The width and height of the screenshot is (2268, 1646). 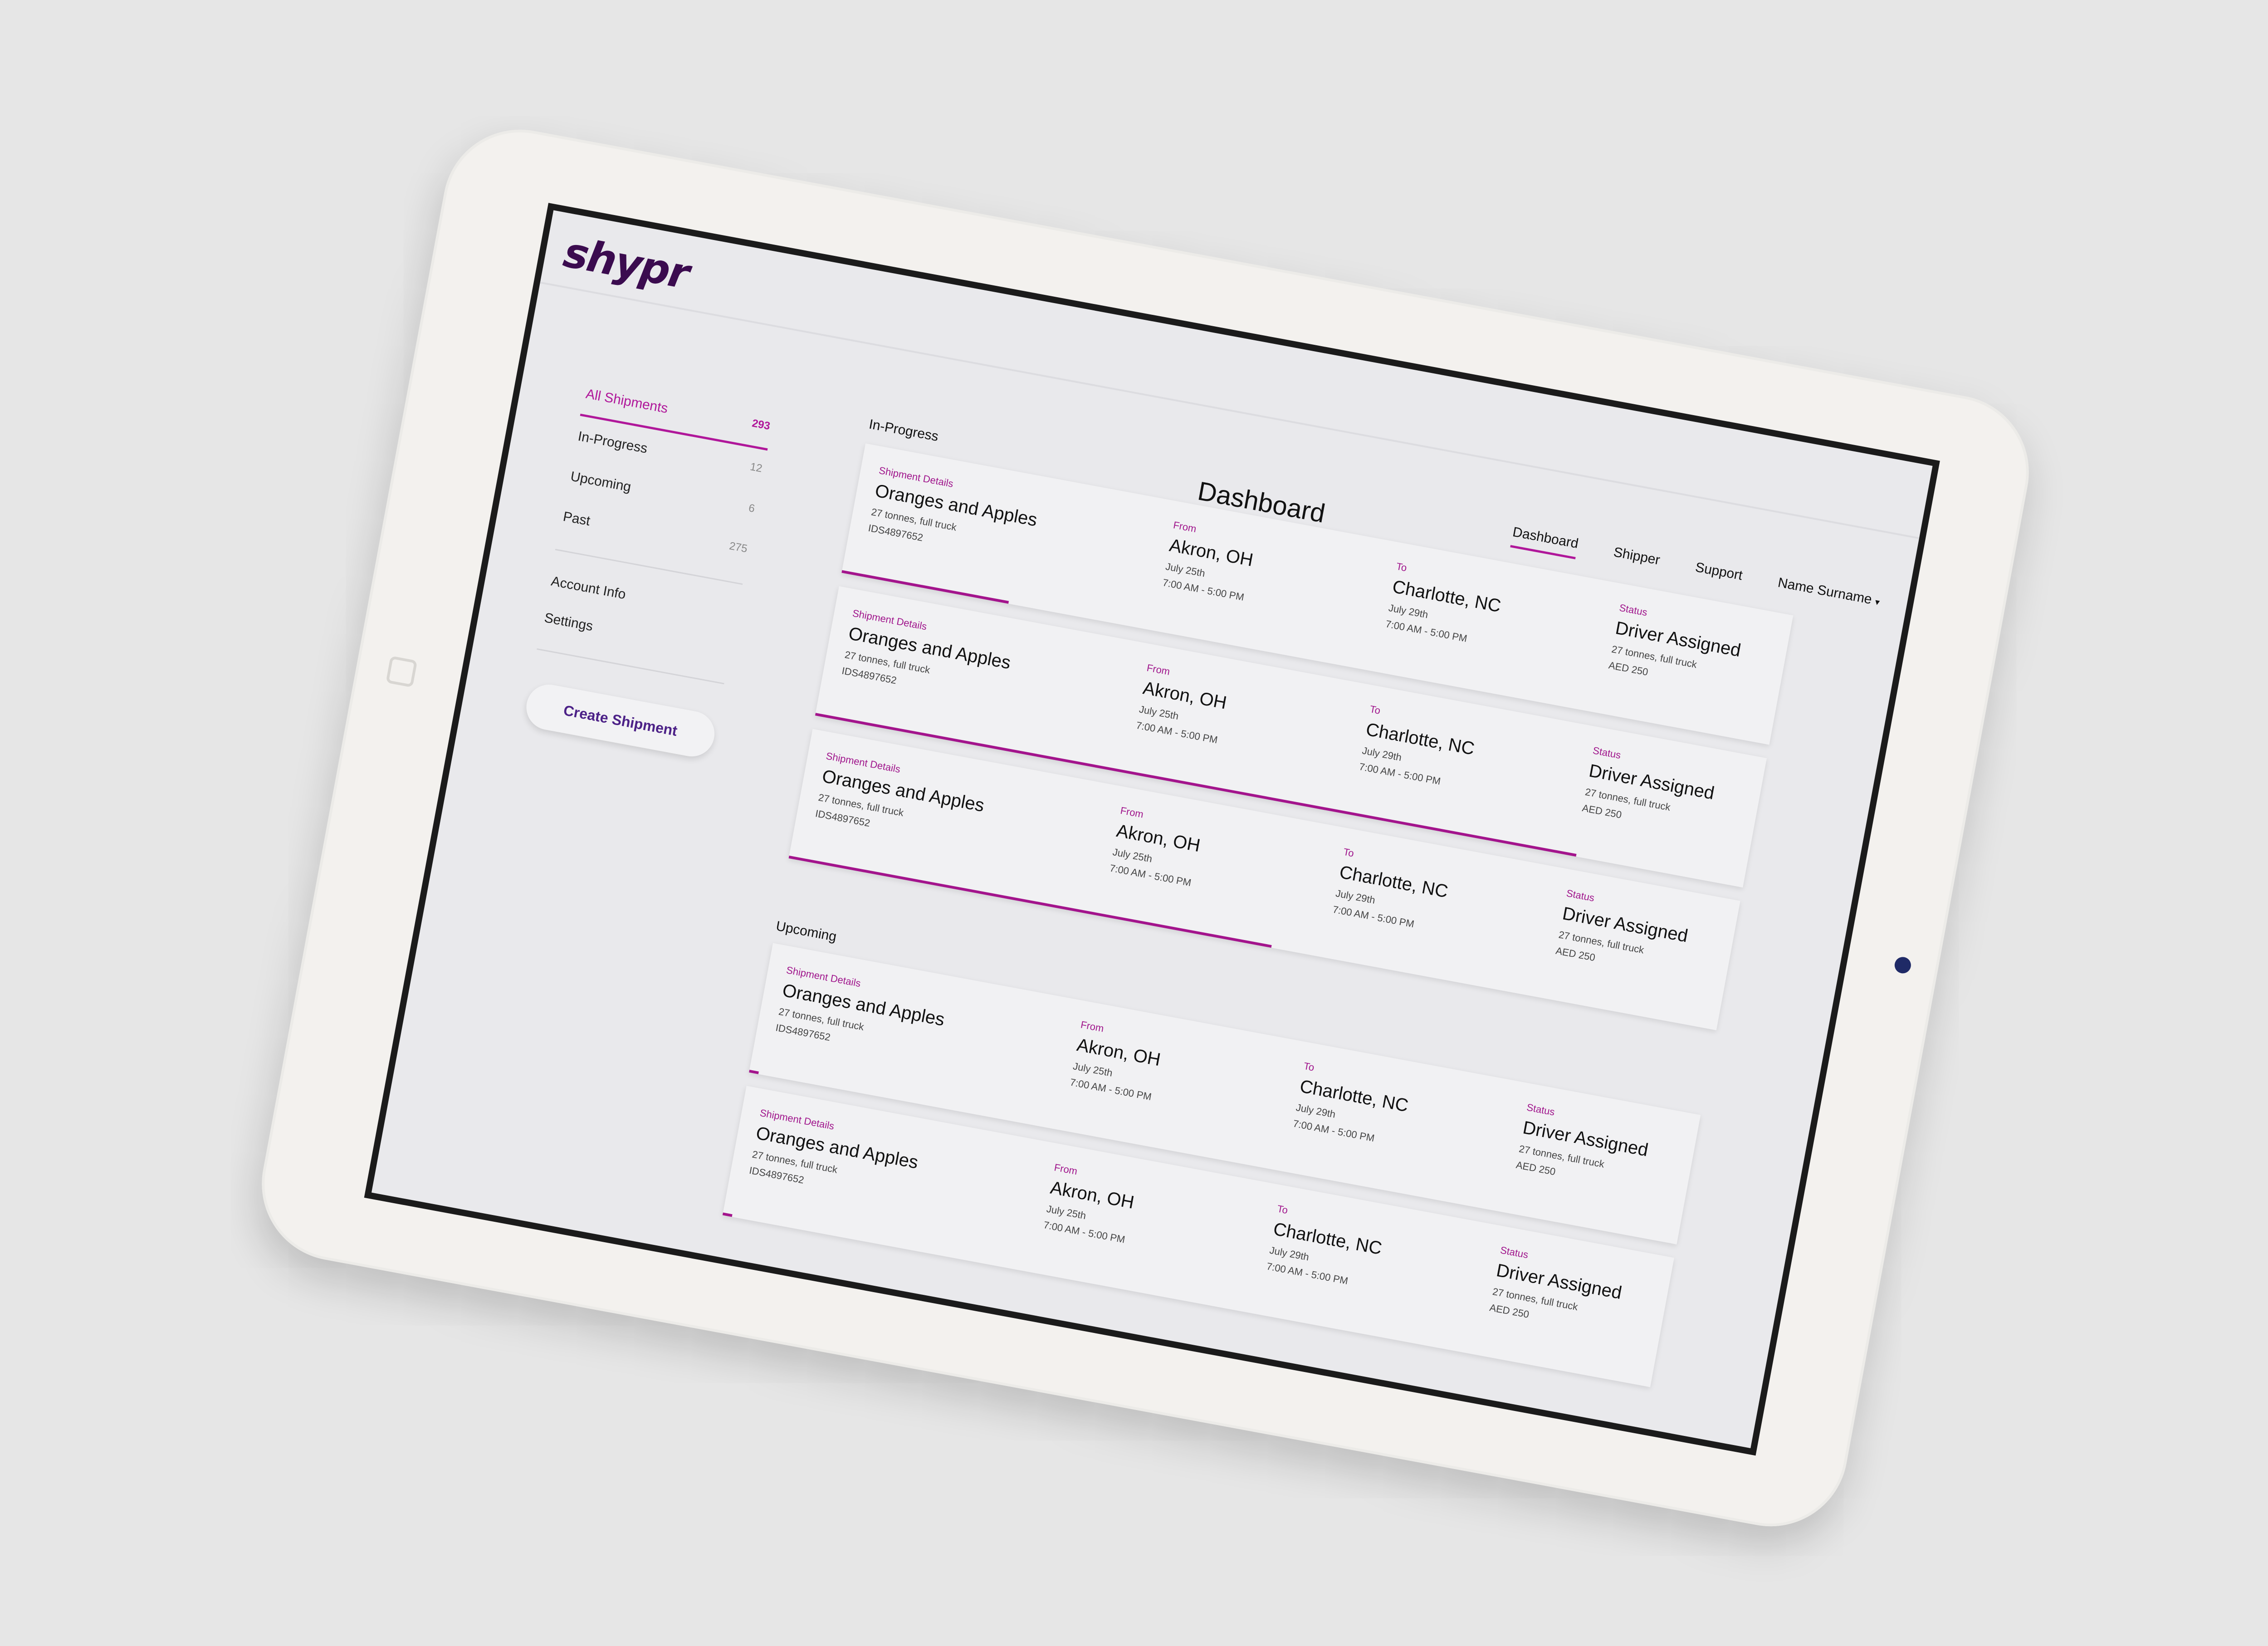 I want to click on sidebar-item-label: In-Progress, so click(x=613, y=442).